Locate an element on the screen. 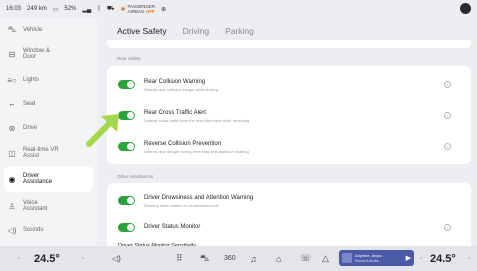 This screenshot has width=477, height=271. car-menu-icon: ⛍ is located at coordinates (204, 259).